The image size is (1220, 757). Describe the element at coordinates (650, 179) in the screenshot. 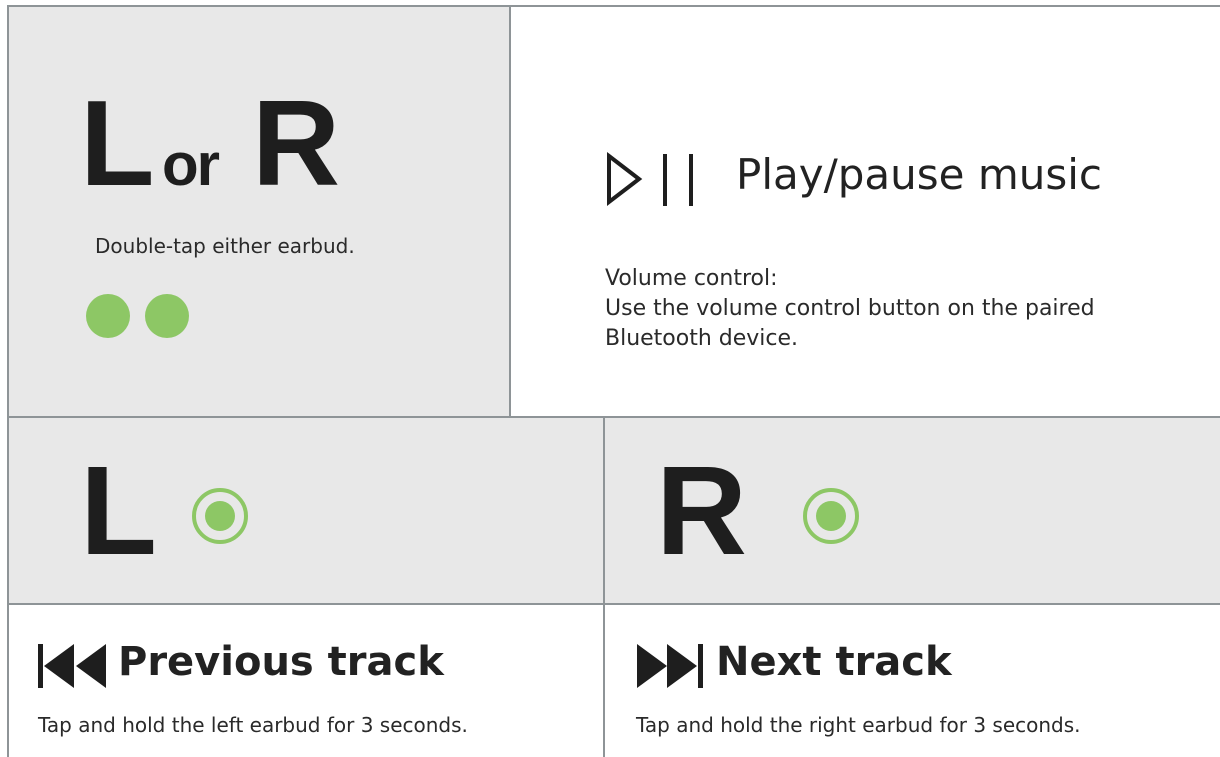

I see `play-pause-icon` at that location.